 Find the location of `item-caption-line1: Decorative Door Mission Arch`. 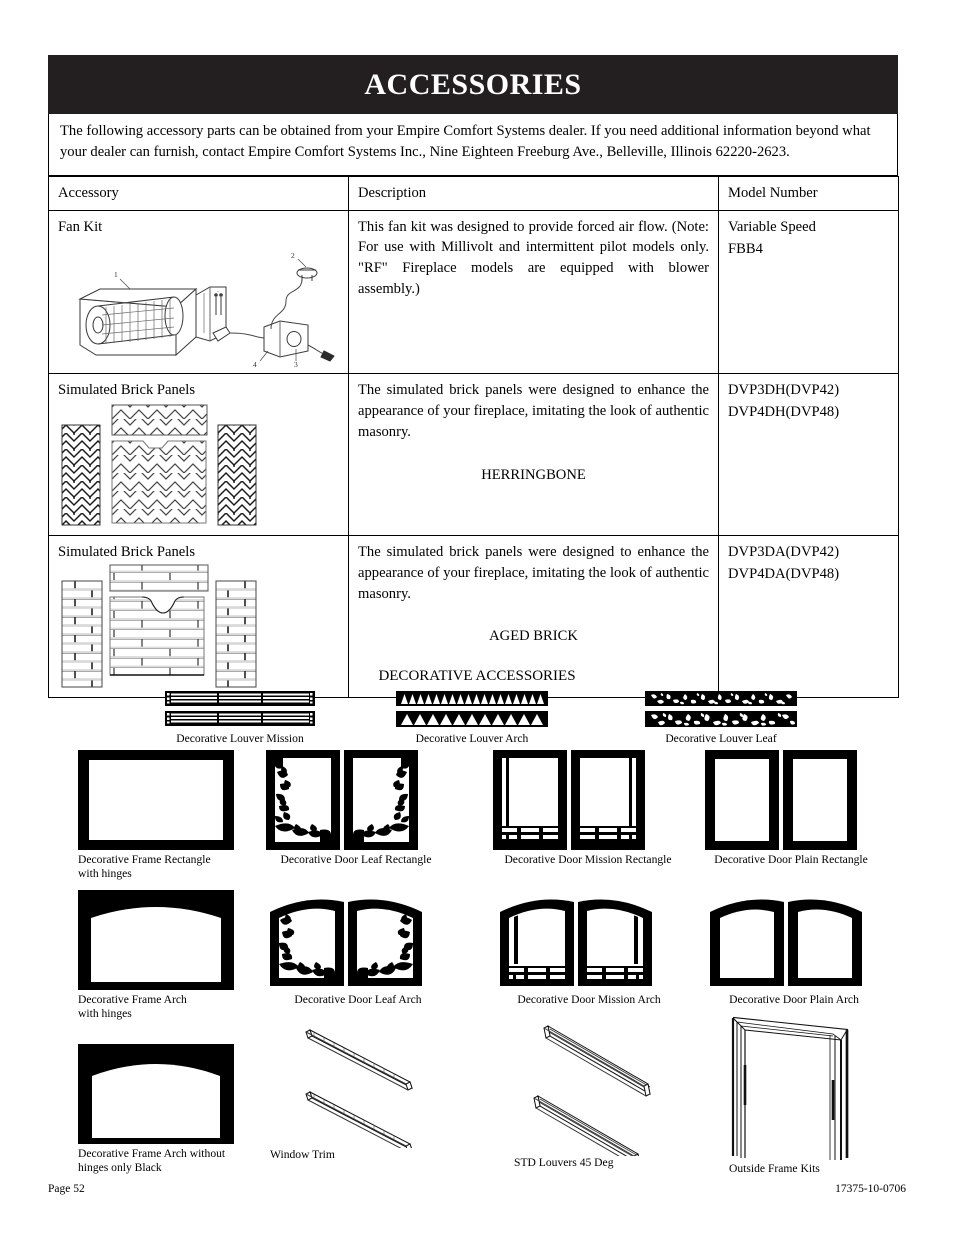

item-caption-line1: Decorative Door Mission Arch is located at coordinates (589, 999).